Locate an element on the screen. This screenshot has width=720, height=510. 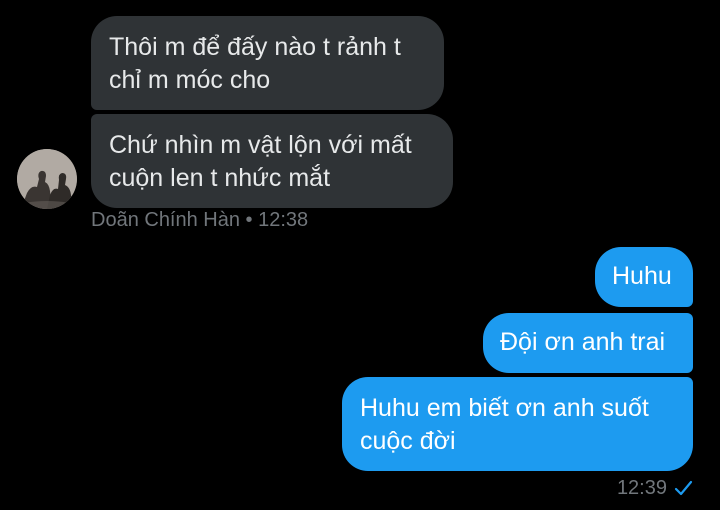
message-time: 12:38 is located at coordinates (283, 220).